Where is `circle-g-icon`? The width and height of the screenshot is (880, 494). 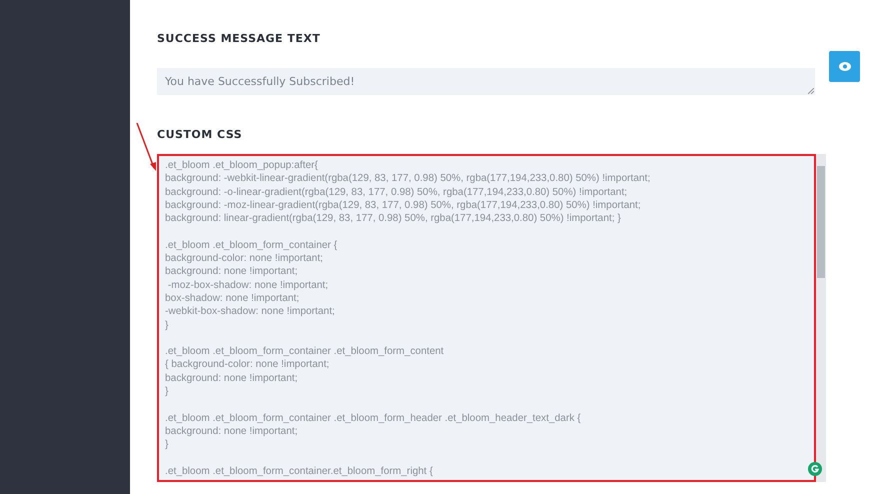
circle-g-icon is located at coordinates (815, 469).